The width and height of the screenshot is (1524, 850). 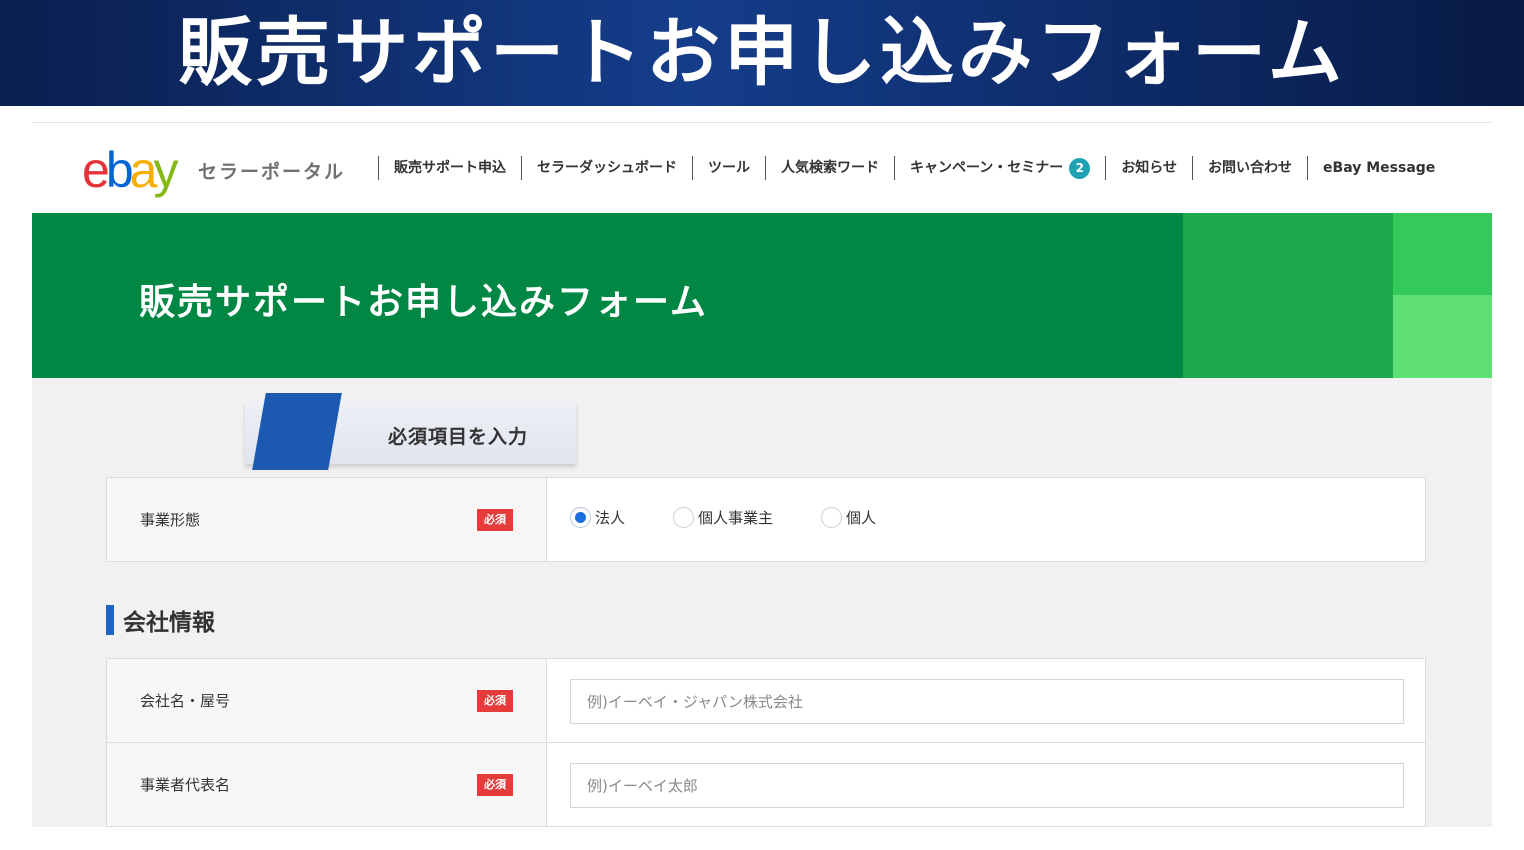 I want to click on section-accent-bar, so click(x=110, y=620).